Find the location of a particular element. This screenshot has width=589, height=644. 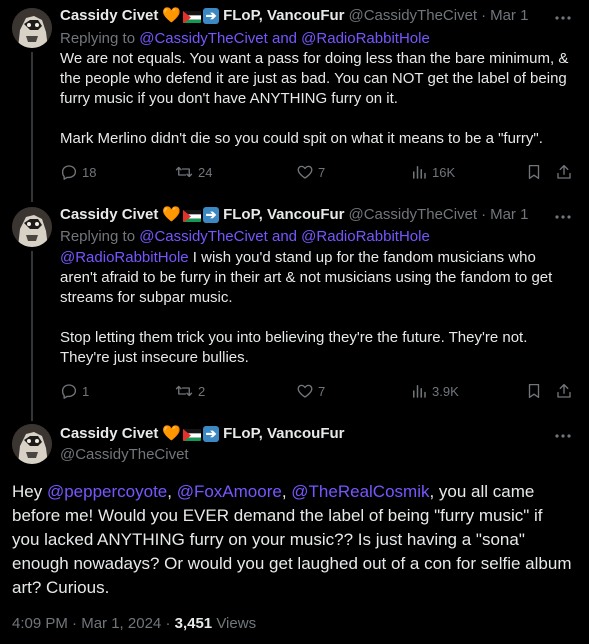

tweet-text-part: Hey is located at coordinates (29, 491).